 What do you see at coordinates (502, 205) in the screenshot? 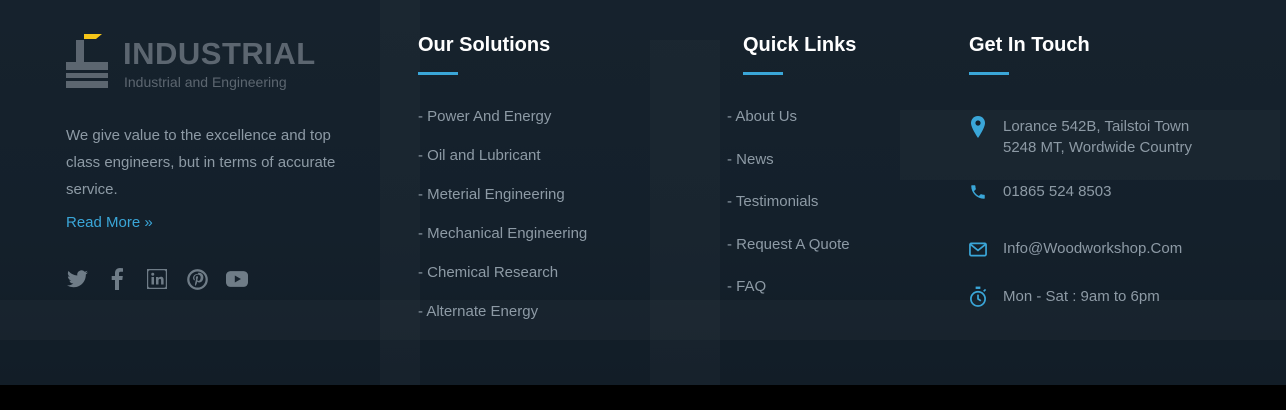
I see `solutions-link-material: - Meterial Engineering` at bounding box center [502, 205].